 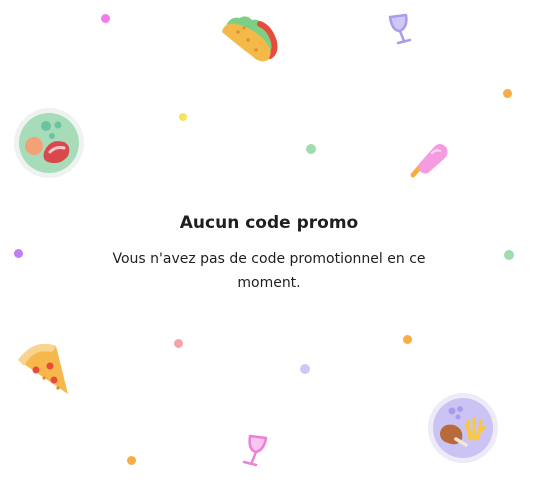 What do you see at coordinates (43, 368) in the screenshot?
I see `pizza-slice-icon` at bounding box center [43, 368].